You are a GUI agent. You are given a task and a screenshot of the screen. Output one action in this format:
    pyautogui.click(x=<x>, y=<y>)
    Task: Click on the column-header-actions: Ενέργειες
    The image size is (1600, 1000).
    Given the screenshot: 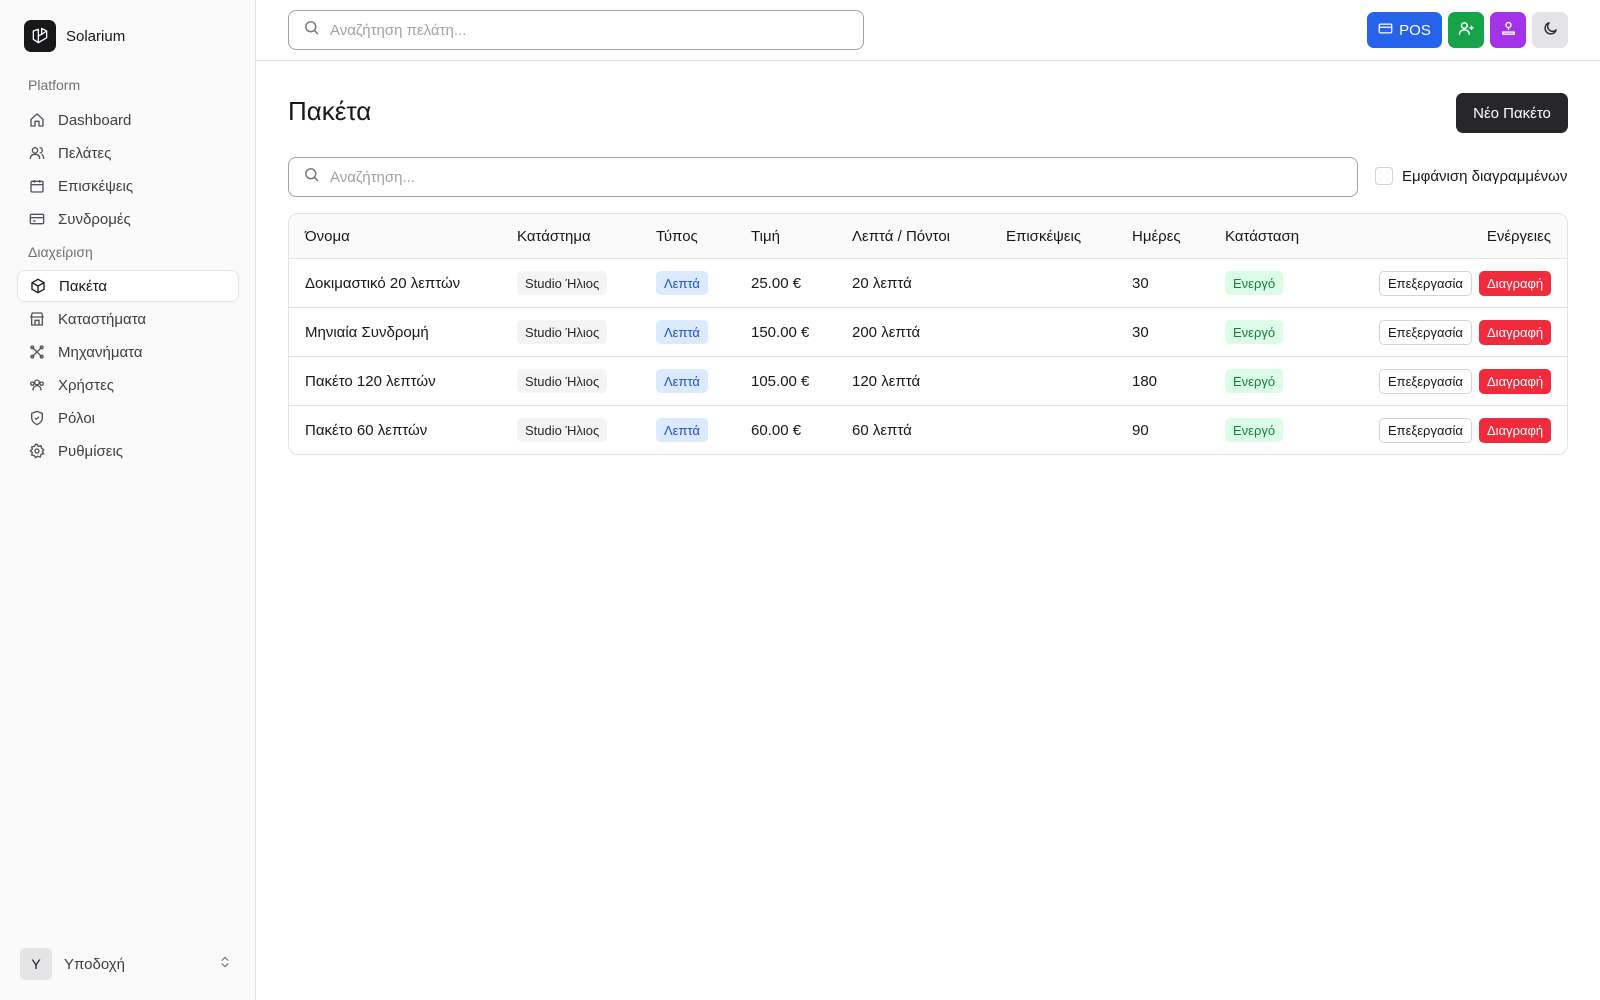 What is the action you would take?
    pyautogui.click(x=1518, y=236)
    